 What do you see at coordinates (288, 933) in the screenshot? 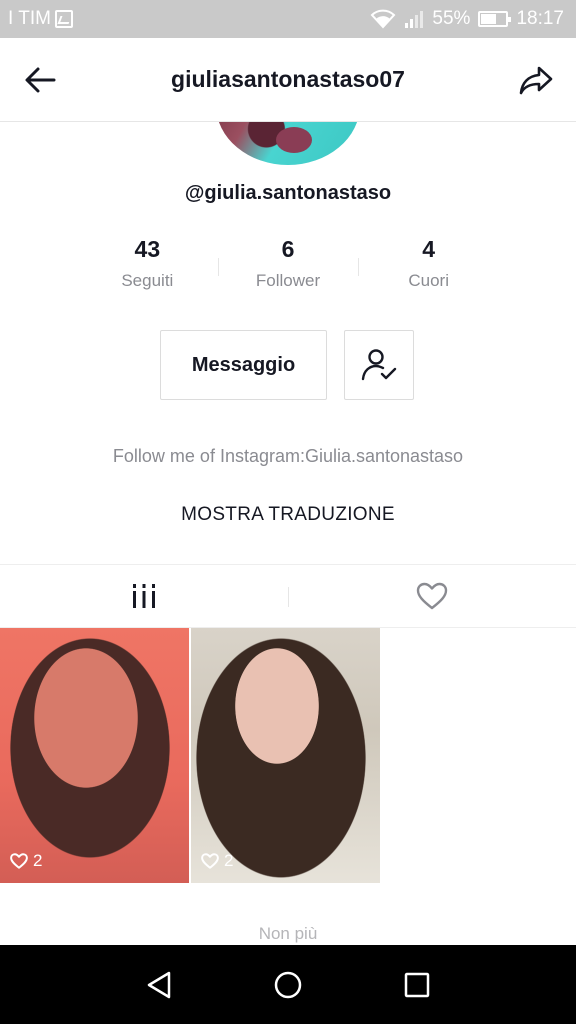
I see `end-of-list-text: Non più` at bounding box center [288, 933].